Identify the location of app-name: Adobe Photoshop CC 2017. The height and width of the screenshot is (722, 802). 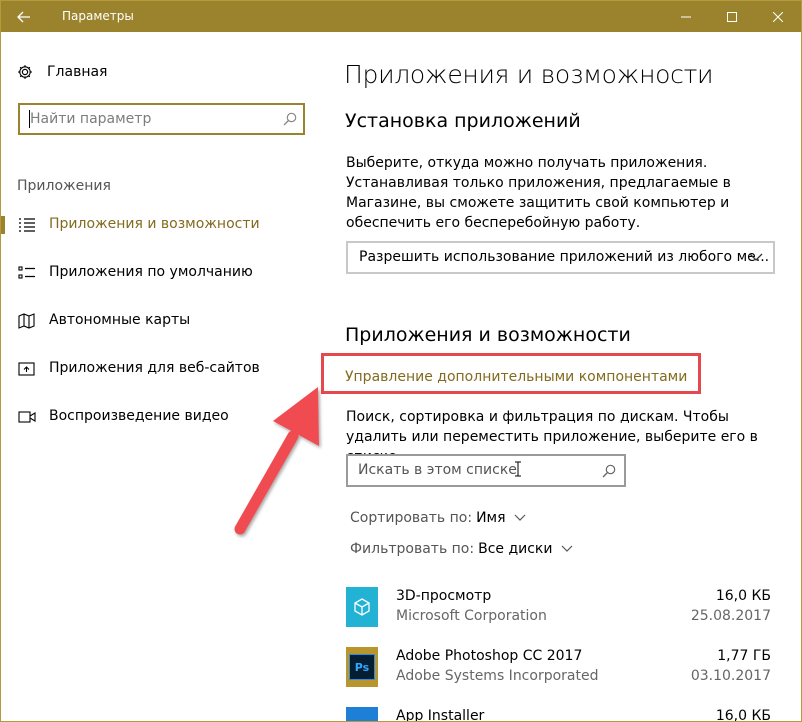
(489, 656).